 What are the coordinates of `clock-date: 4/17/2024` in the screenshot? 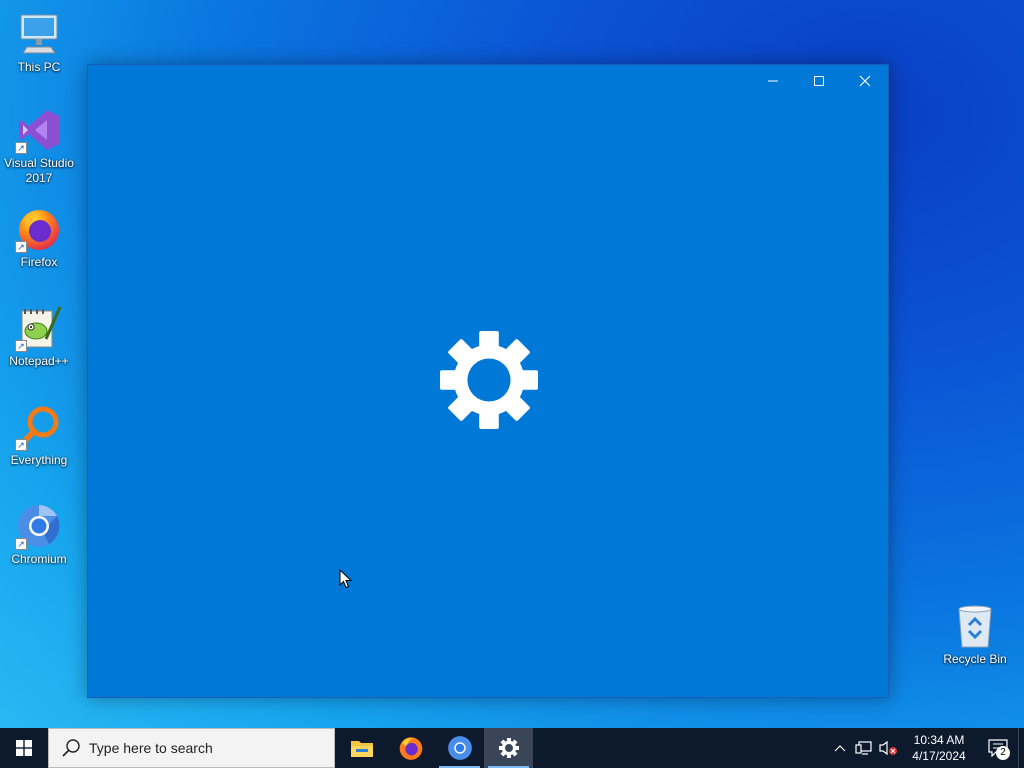 It's located at (939, 756).